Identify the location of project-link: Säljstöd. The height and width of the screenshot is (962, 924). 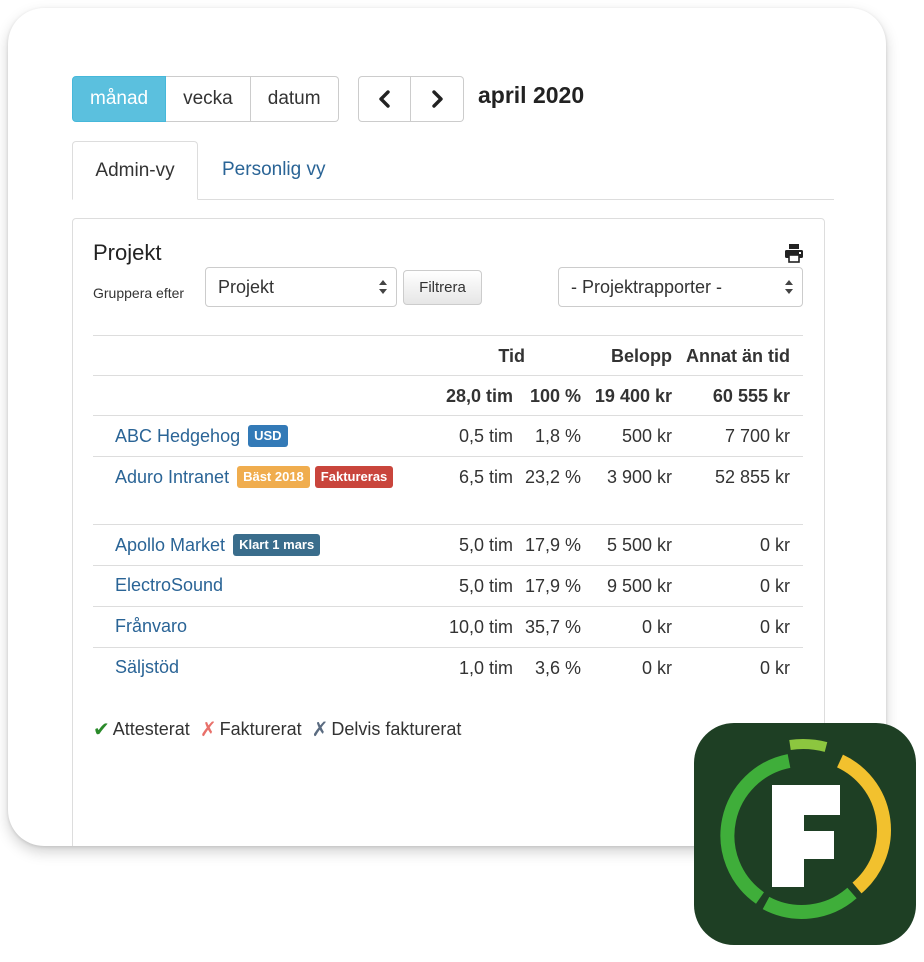
(147, 667).